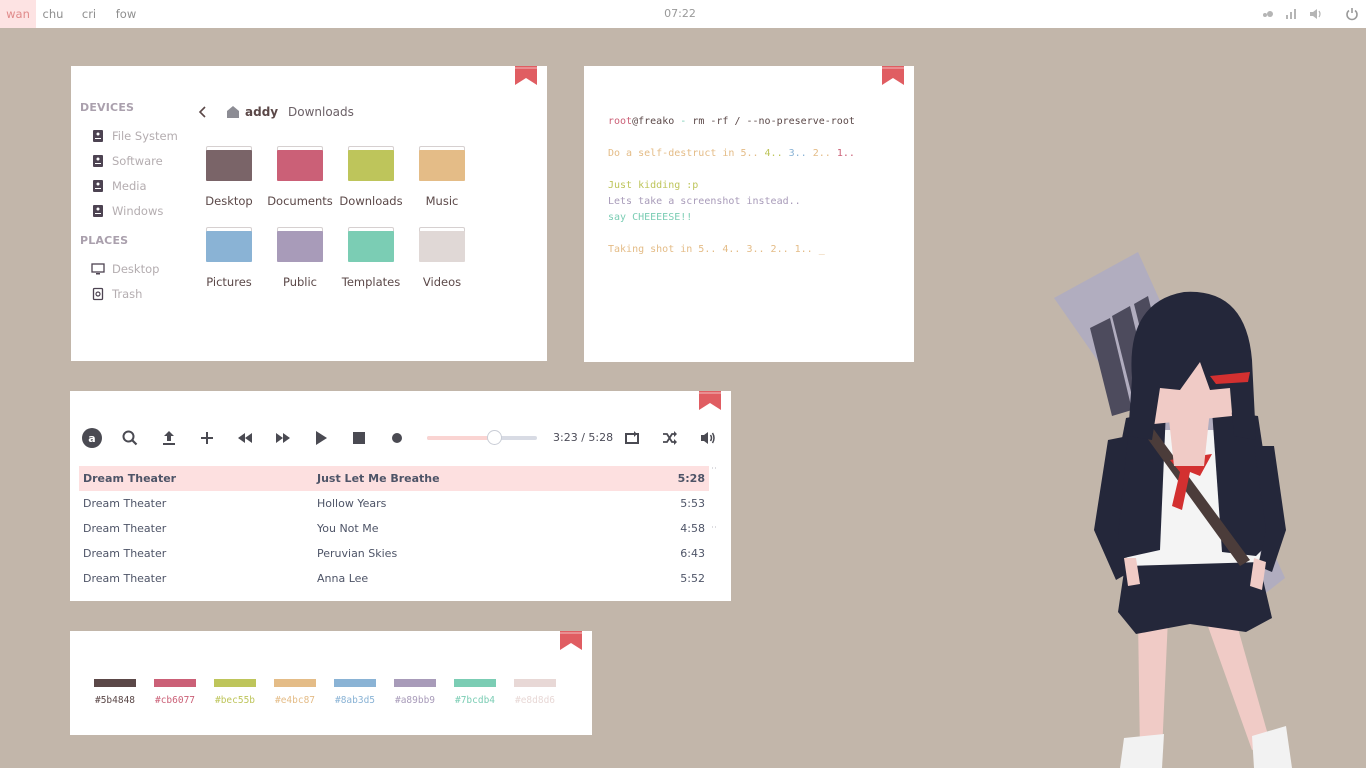 The width and height of the screenshot is (1366, 768). Describe the element at coordinates (328, 112) in the screenshot. I see `breadcrumb-current: Downloads` at that location.